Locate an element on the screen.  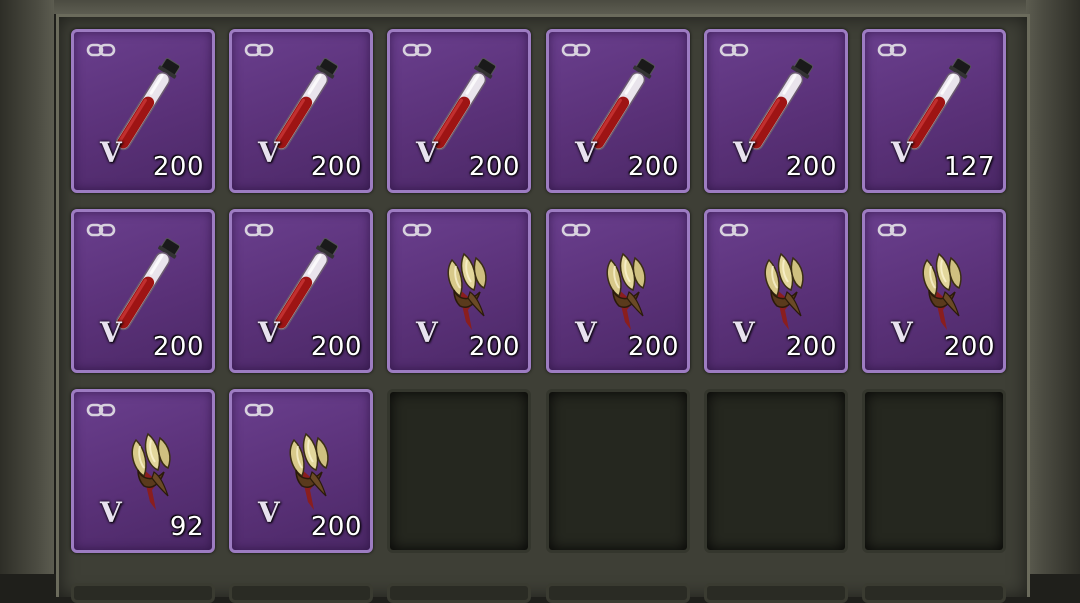
right-frame-border is located at coordinates (1053, 287).